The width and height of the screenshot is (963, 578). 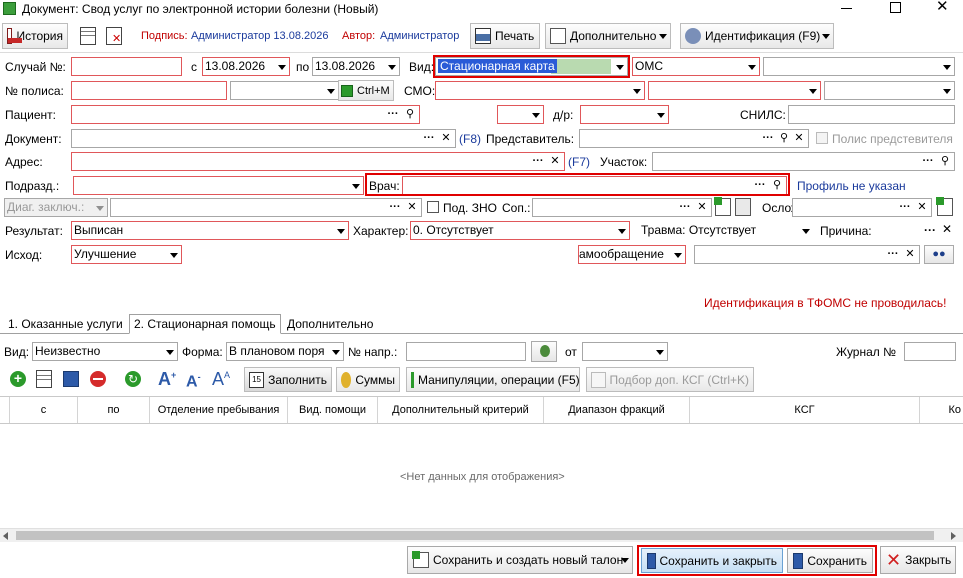 I want to click on smo-region-select, so click(x=734, y=90).